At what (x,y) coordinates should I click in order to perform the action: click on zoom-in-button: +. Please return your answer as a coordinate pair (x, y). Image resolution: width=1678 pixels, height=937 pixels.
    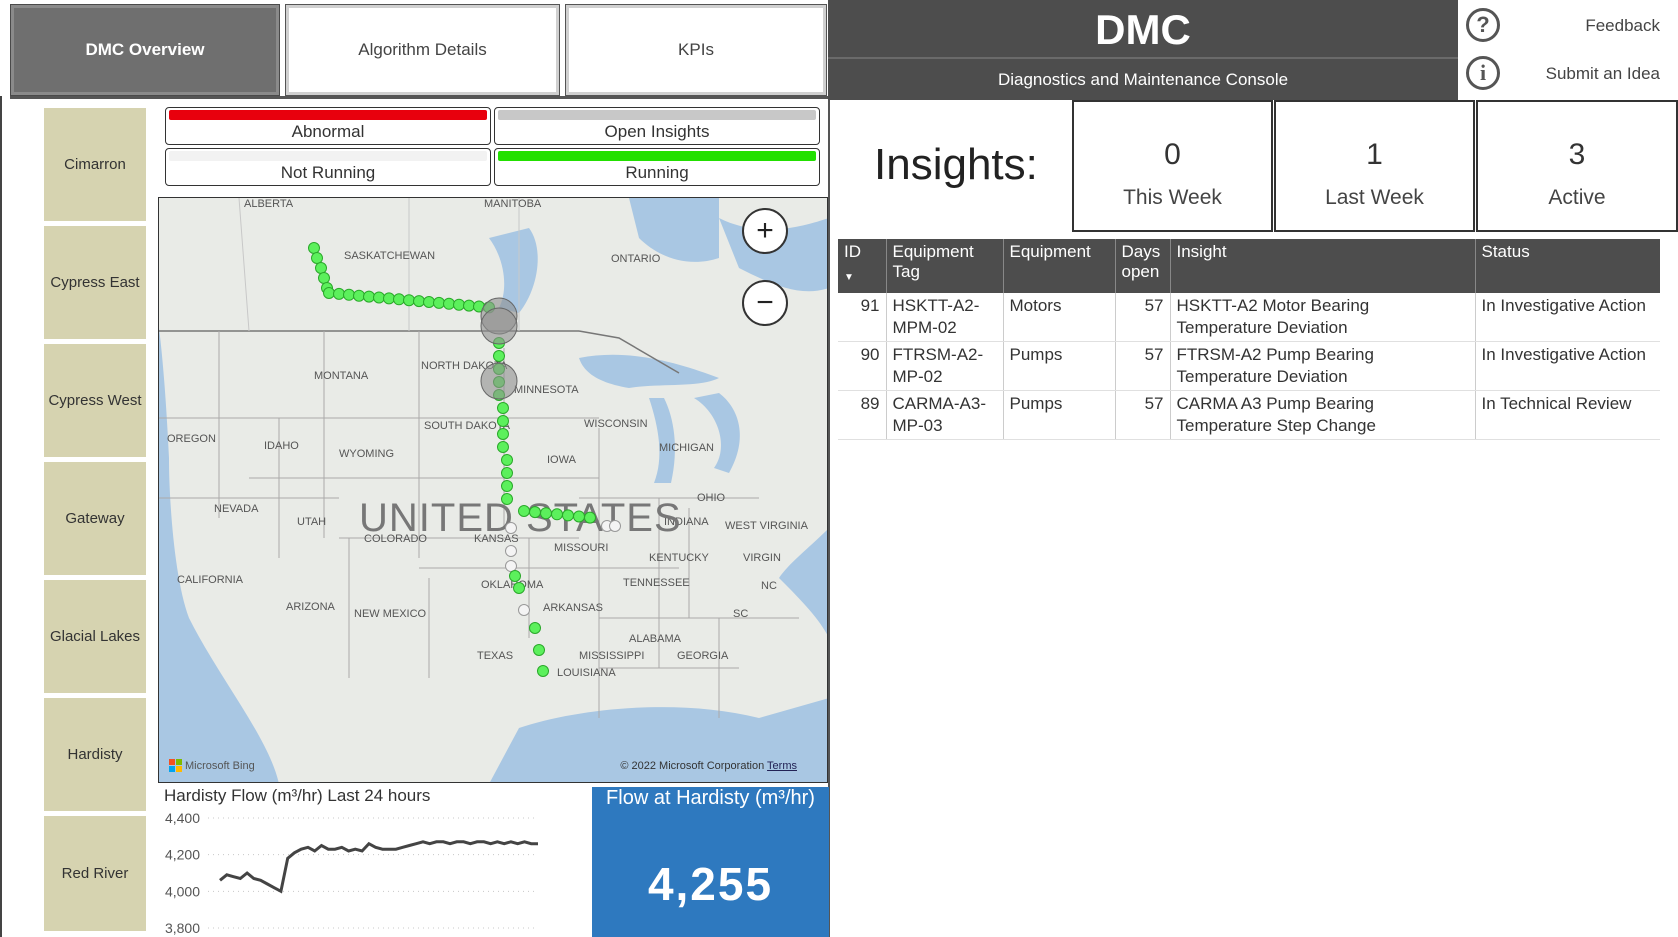
    Looking at the image, I should click on (765, 231).